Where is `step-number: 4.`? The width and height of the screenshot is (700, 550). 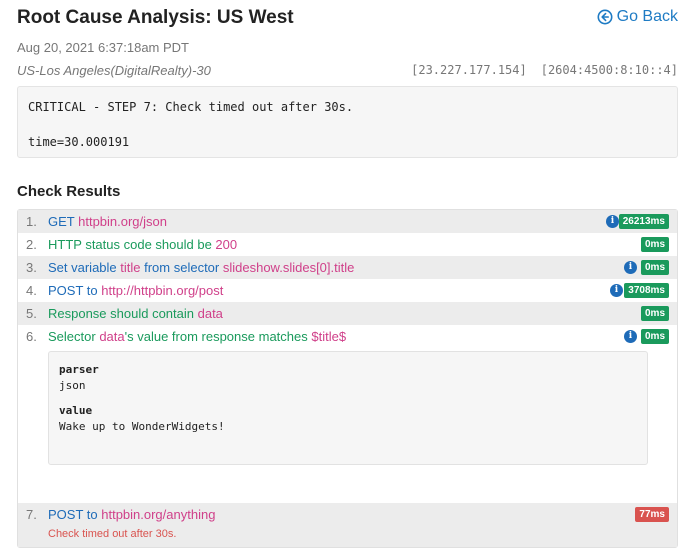 step-number: 4. is located at coordinates (31, 290).